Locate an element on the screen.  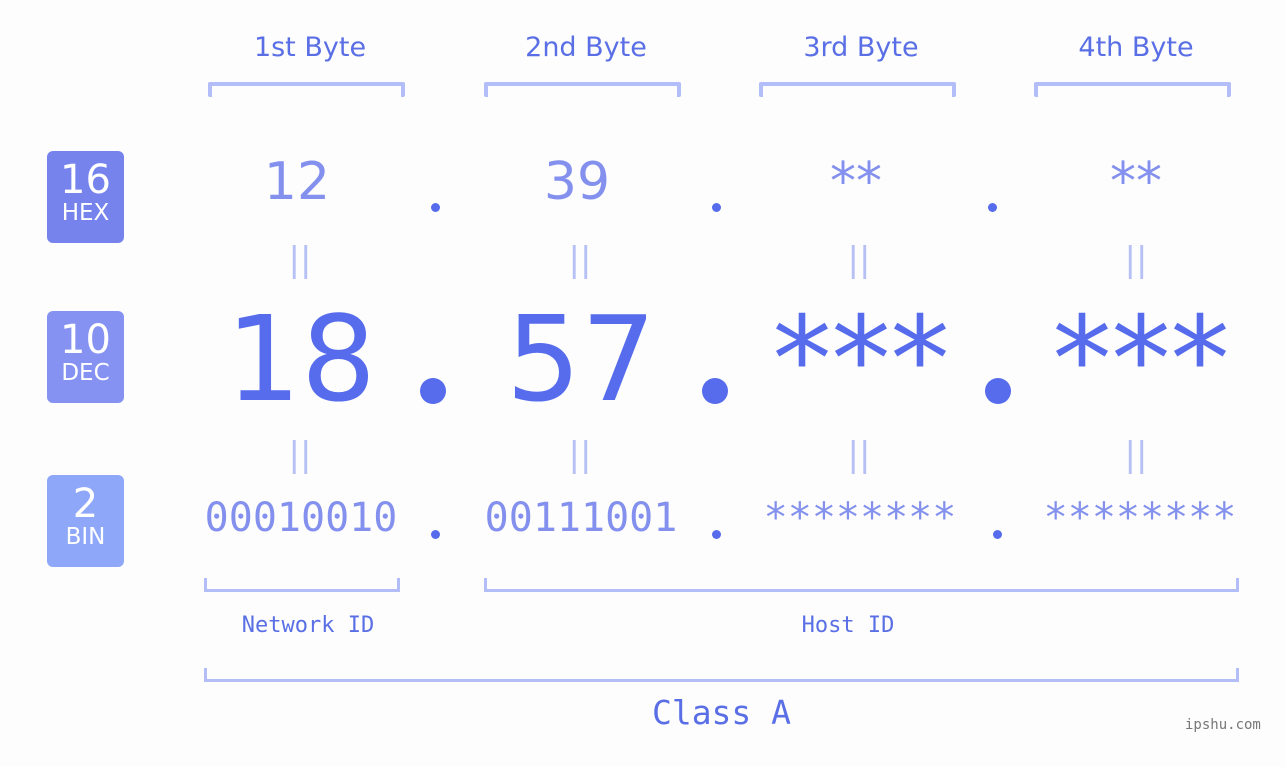
bin-byte-1: 00010010 is located at coordinates (301, 518).